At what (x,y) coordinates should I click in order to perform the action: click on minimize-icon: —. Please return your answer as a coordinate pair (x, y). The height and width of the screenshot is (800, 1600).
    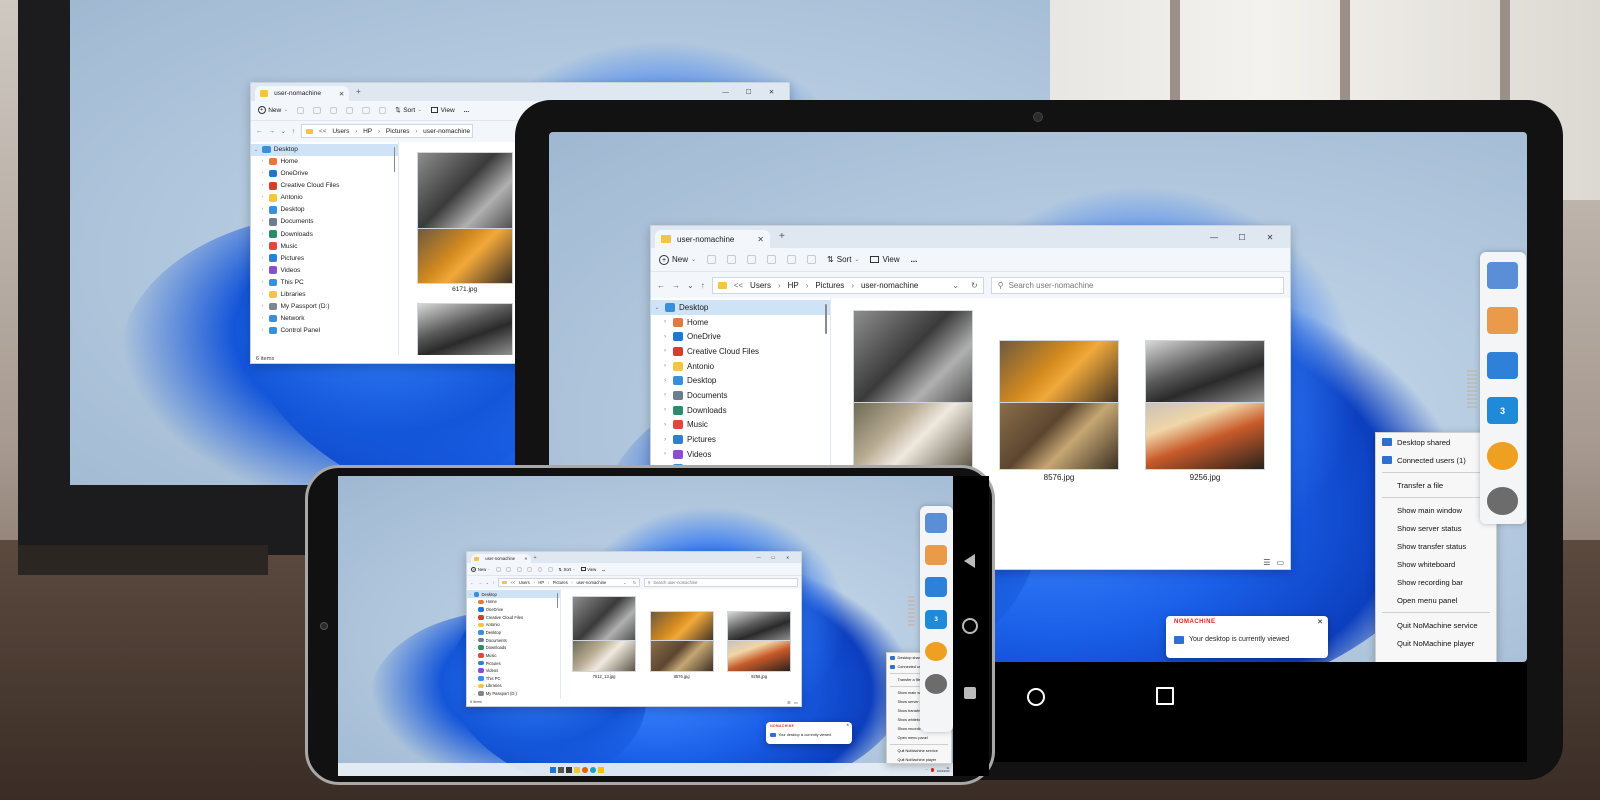
    Looking at the image, I should click on (1214, 237).